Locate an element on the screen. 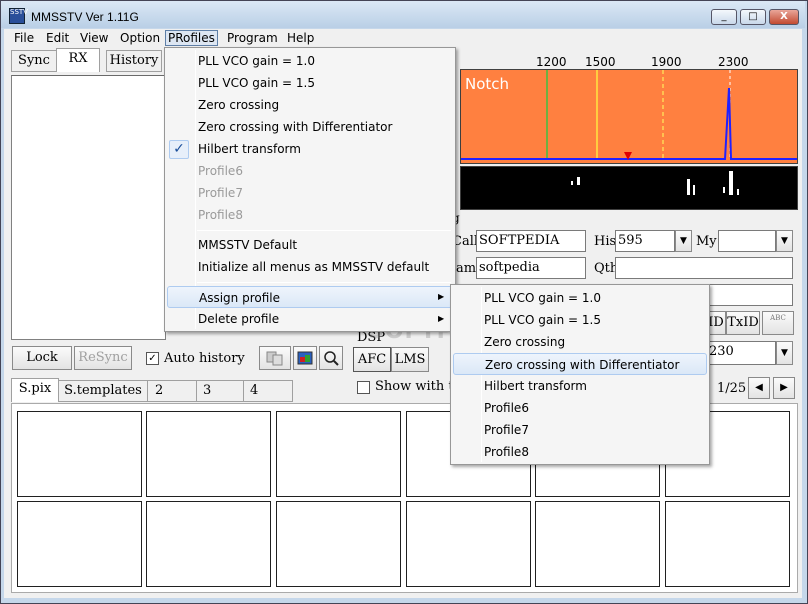  menu-edit: Edit is located at coordinates (57, 38).